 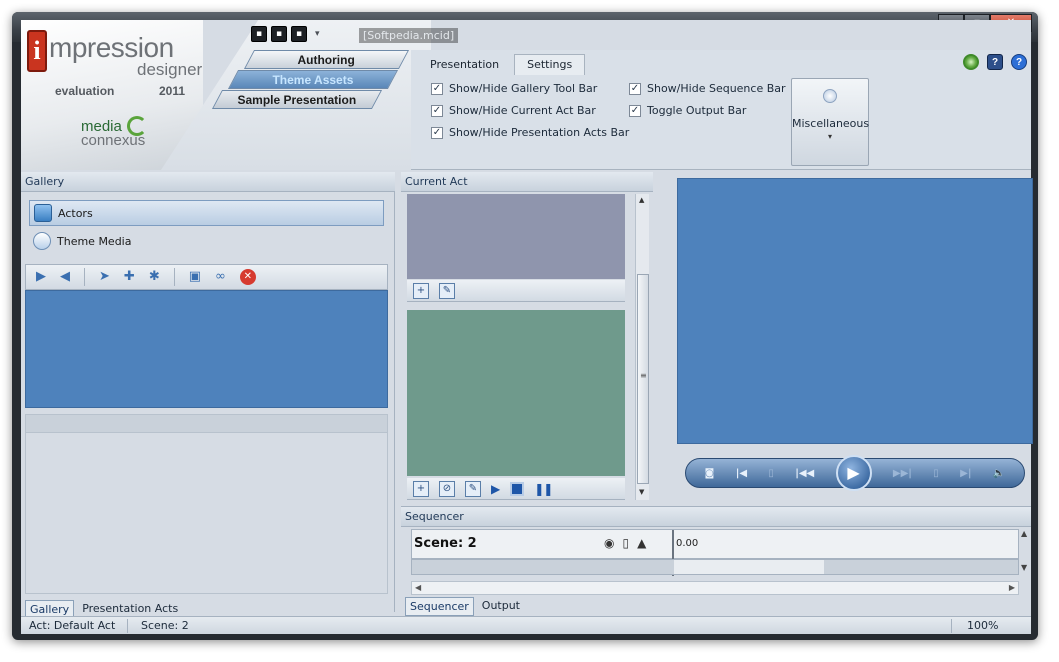 What do you see at coordinates (830, 122) in the screenshot?
I see `miscellaneous-button: Miscellaneous ▾` at bounding box center [830, 122].